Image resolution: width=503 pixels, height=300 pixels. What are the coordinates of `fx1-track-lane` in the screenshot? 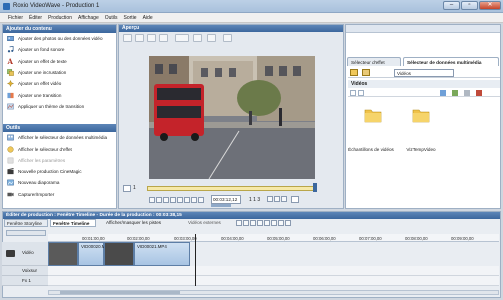 It's located at (273, 281).